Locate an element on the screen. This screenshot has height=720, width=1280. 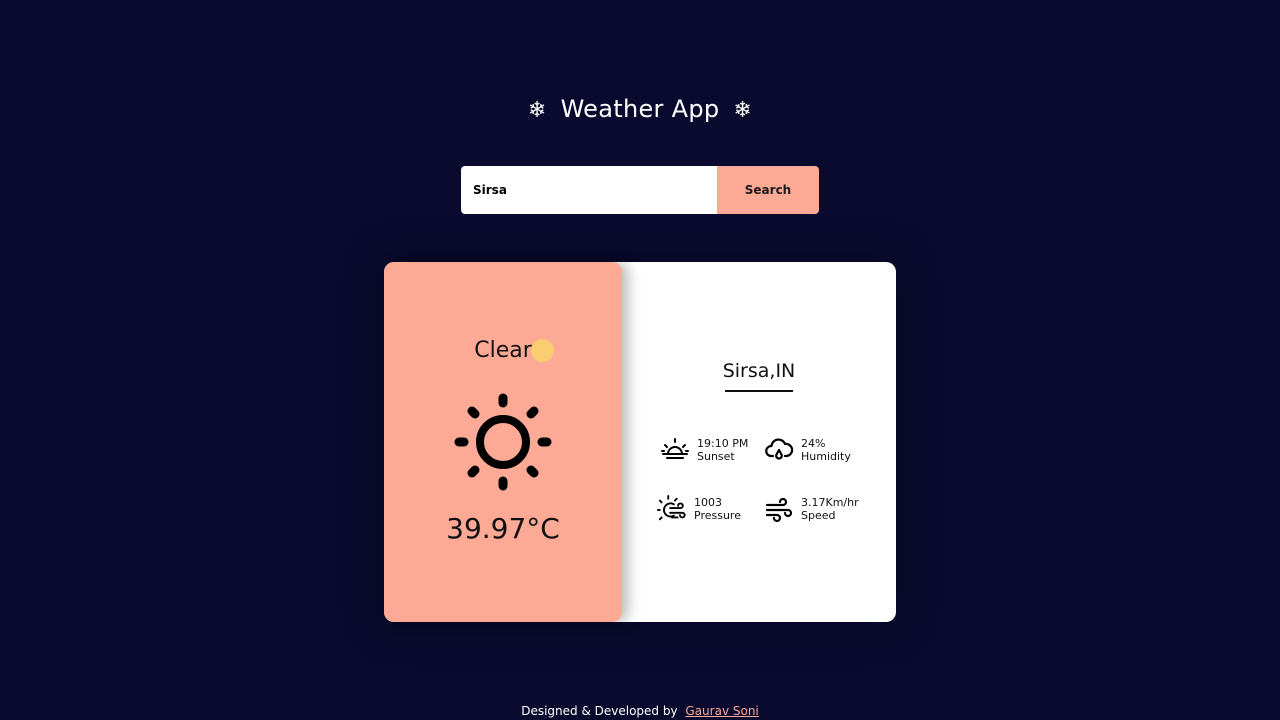
speed-label: Speed is located at coordinates (818, 515).